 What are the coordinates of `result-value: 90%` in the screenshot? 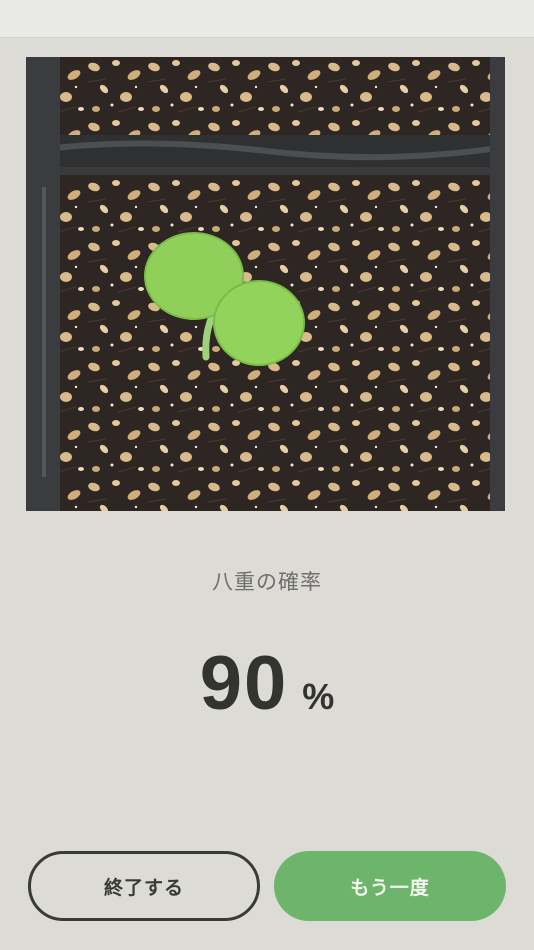 It's located at (267, 683).